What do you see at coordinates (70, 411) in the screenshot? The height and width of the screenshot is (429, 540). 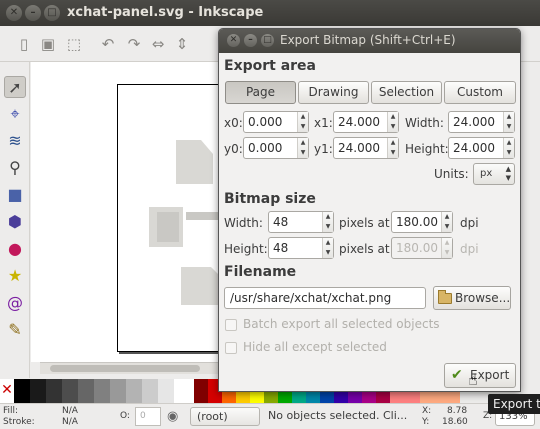 I see `fill-value: N/A` at bounding box center [70, 411].